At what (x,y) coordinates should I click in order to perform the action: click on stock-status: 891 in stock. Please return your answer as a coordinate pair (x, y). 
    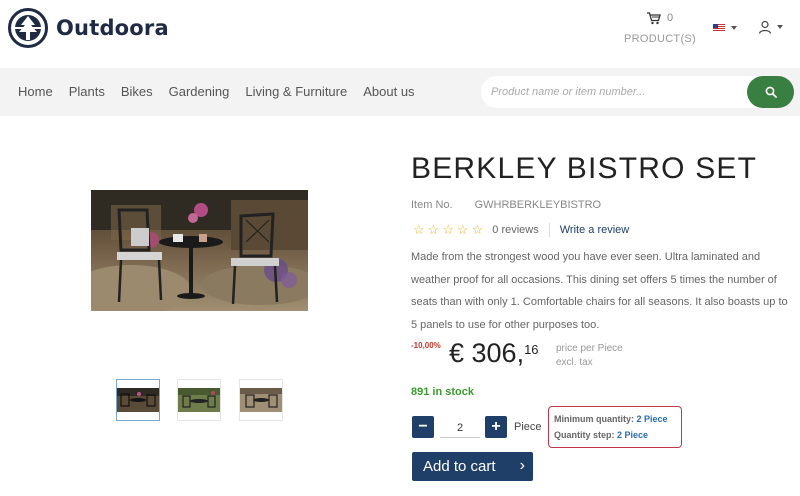
    Looking at the image, I should click on (442, 392).